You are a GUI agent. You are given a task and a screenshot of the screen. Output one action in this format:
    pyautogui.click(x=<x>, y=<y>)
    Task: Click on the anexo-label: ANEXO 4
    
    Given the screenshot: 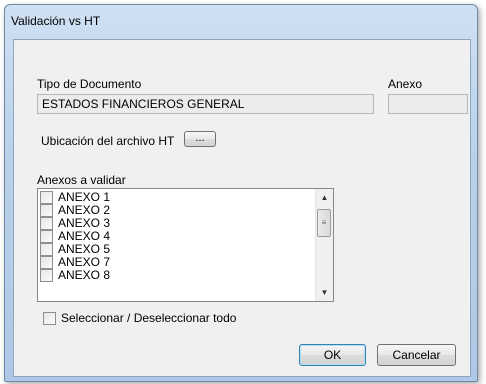 What is the action you would take?
    pyautogui.click(x=84, y=236)
    